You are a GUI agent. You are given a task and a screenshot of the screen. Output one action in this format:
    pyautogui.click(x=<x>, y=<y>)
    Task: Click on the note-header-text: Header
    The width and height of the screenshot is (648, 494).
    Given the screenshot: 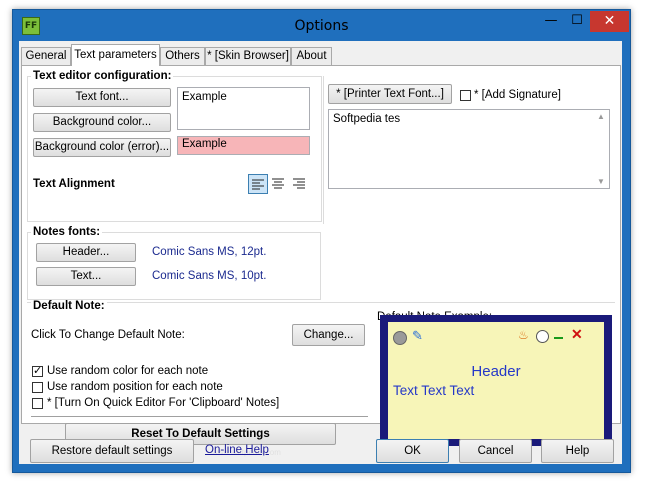 What is the action you would take?
    pyautogui.click(x=496, y=371)
    